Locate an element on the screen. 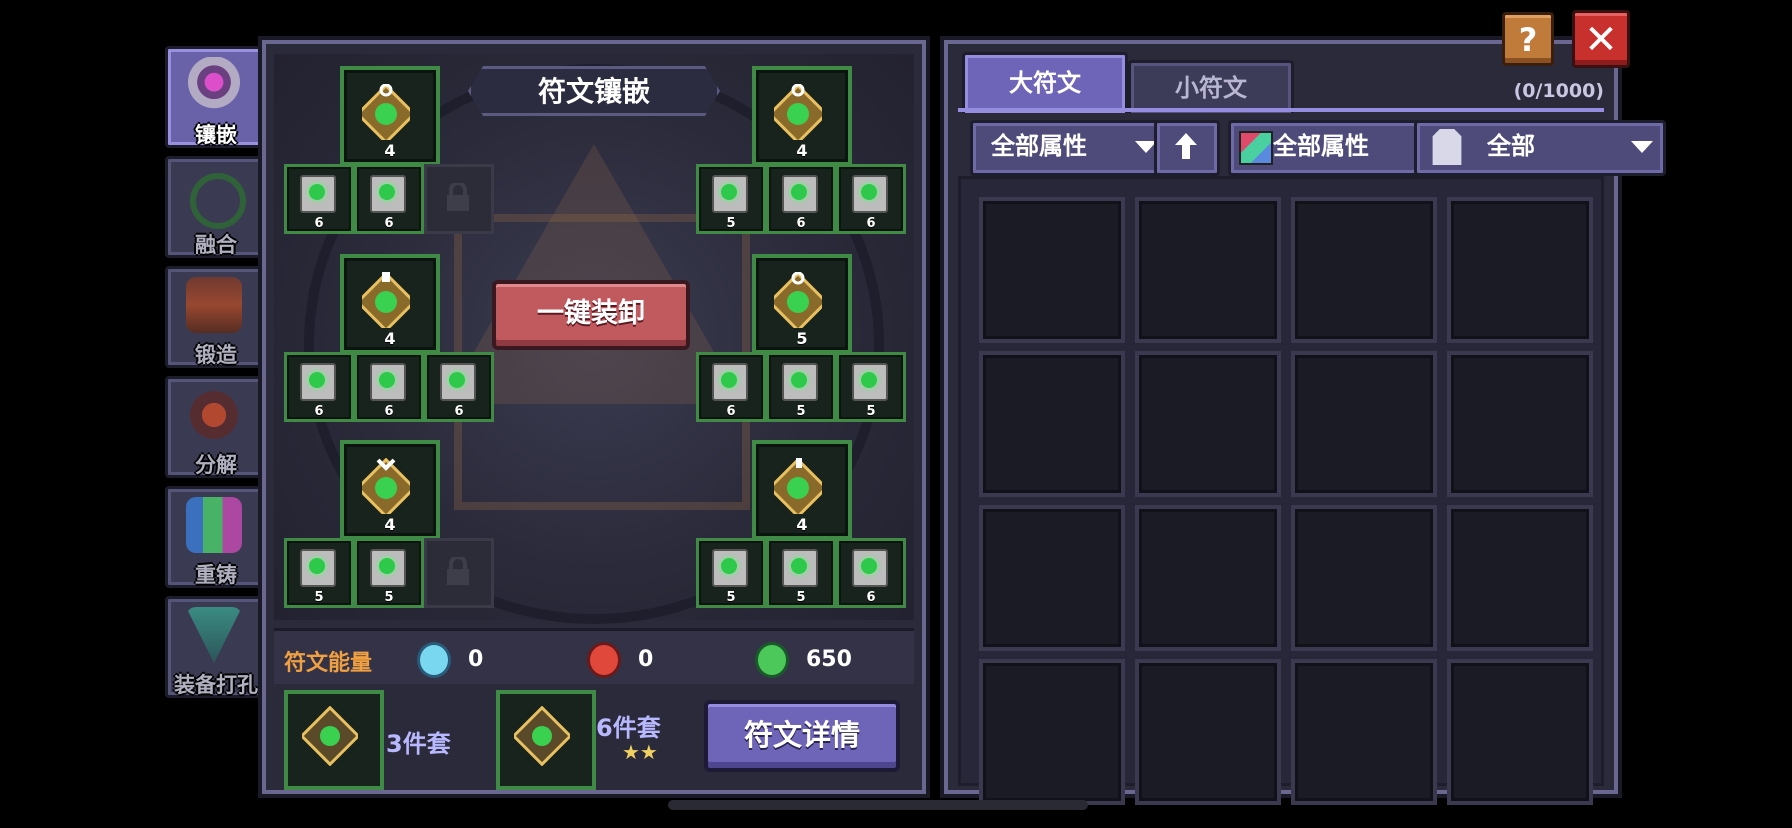 This screenshot has width=1792, height=828. character-filter-dropdown: 全部 is located at coordinates (1540, 148).